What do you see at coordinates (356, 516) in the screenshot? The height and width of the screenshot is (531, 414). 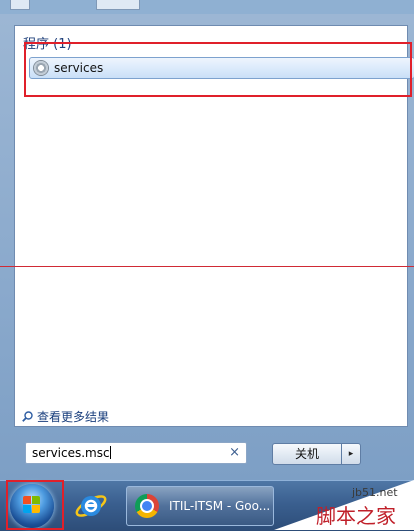 I see `watermark-text: 脚本之家` at bounding box center [356, 516].